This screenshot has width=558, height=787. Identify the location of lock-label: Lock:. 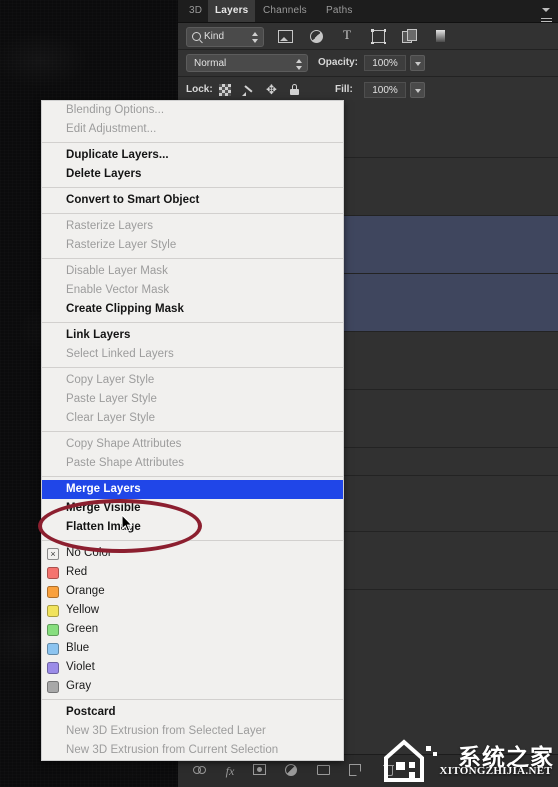
(199, 89).